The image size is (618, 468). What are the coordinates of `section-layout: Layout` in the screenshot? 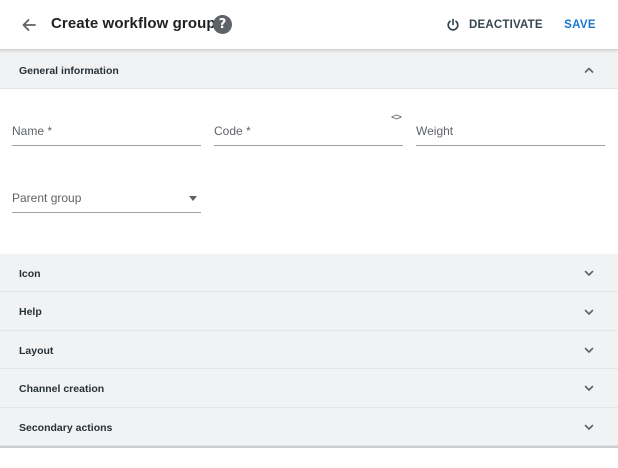 It's located at (309, 350).